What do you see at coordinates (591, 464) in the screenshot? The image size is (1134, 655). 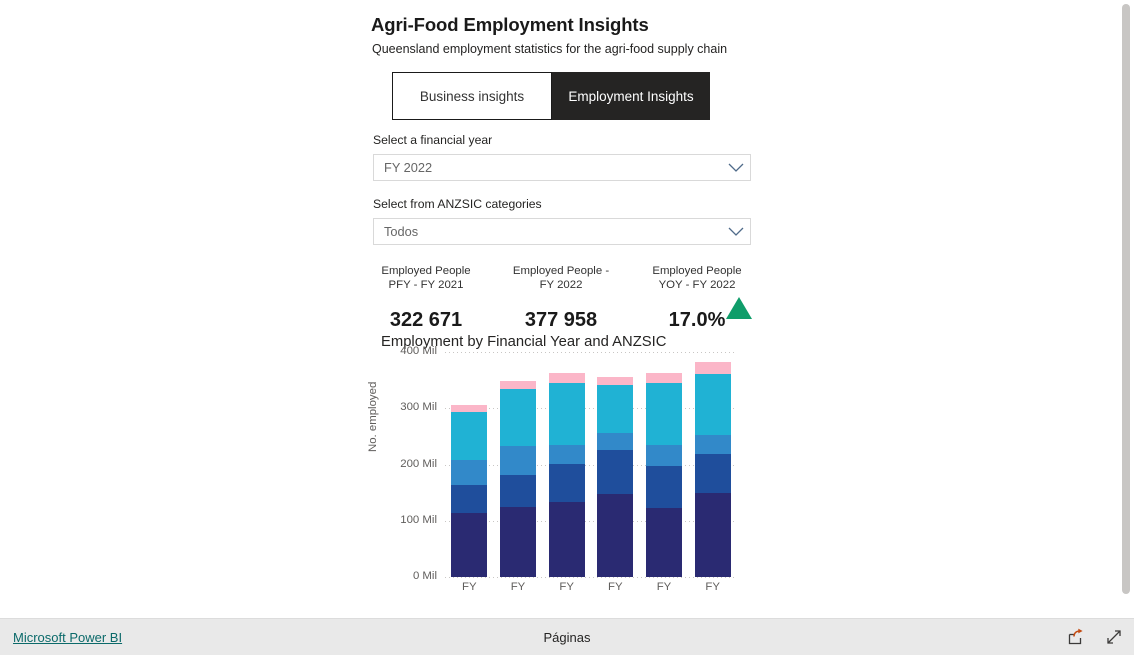 I see `plot-area` at bounding box center [591, 464].